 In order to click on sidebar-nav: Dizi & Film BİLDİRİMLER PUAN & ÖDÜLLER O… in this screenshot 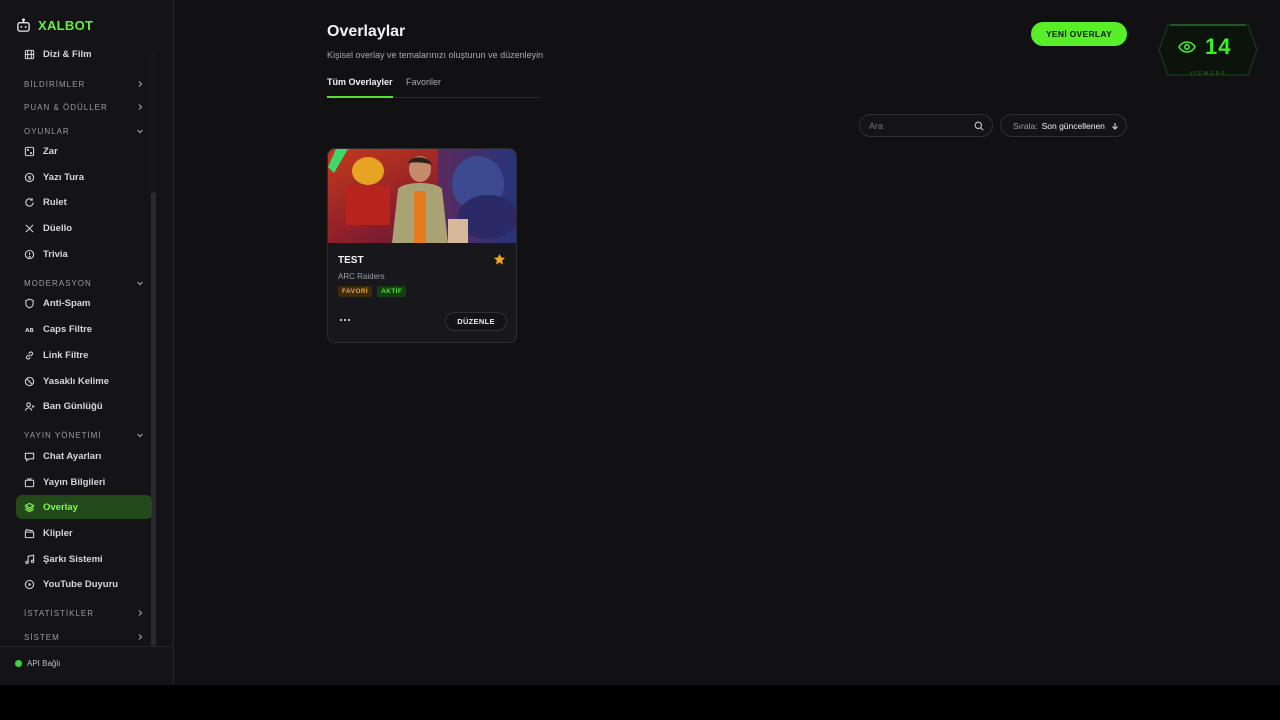, I will do `click(80, 344)`.